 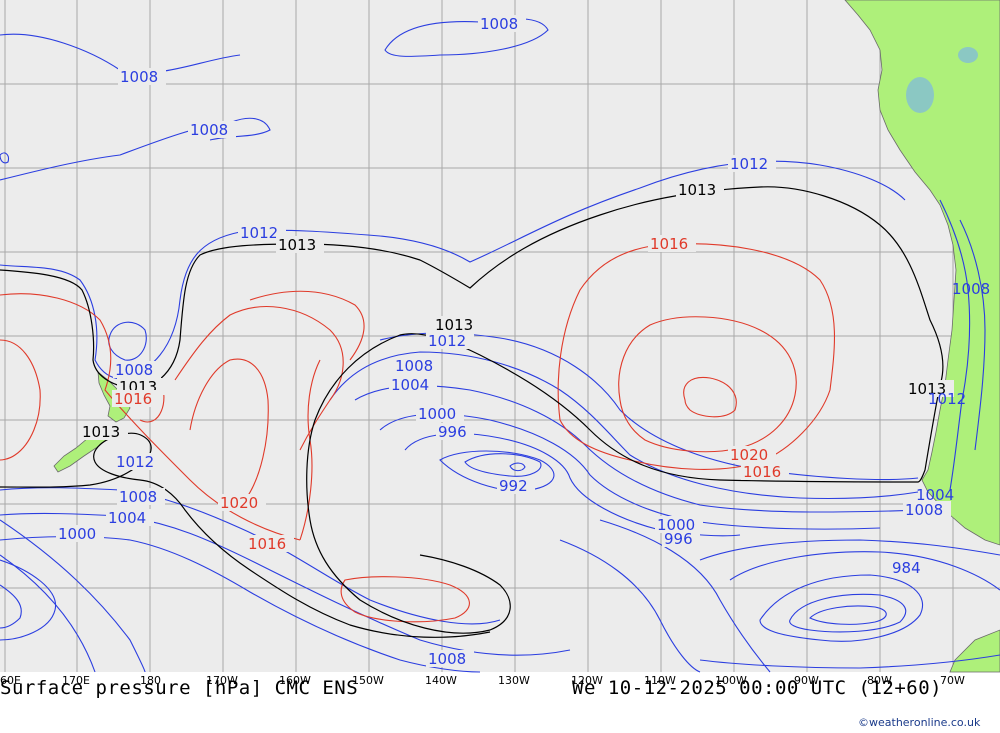 I want to click on isobar-label-1020-sw: 1020, so click(x=239, y=503).